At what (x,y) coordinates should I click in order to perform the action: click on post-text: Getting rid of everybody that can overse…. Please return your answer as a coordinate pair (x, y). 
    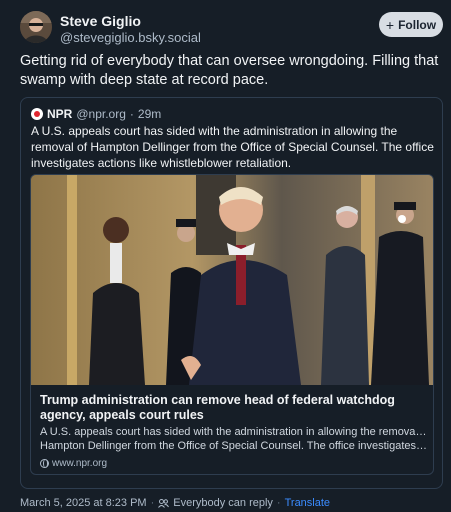
    Looking at the image, I should click on (229, 70).